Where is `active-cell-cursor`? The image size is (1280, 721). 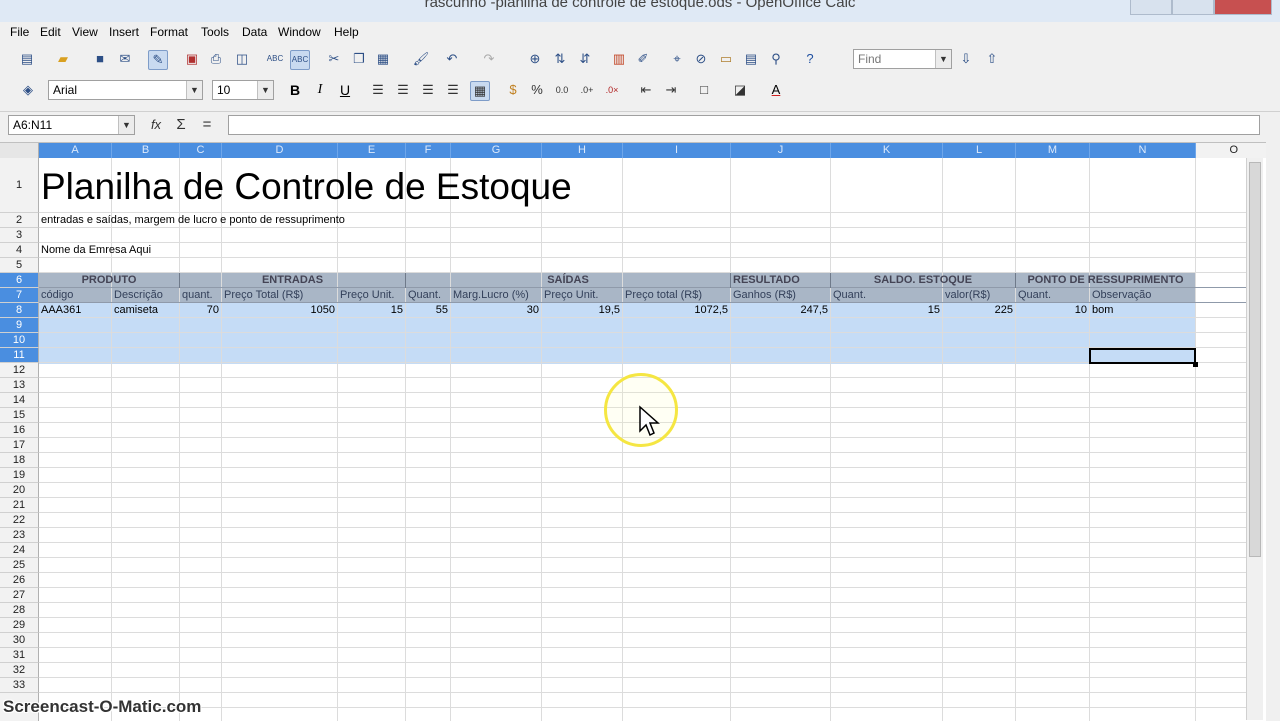
active-cell-cursor is located at coordinates (1142, 356).